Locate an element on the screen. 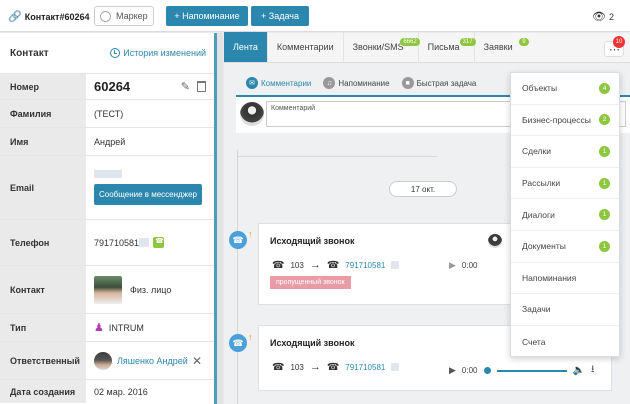 The image size is (630, 404). viewers-count: 2 is located at coordinates (611, 16).